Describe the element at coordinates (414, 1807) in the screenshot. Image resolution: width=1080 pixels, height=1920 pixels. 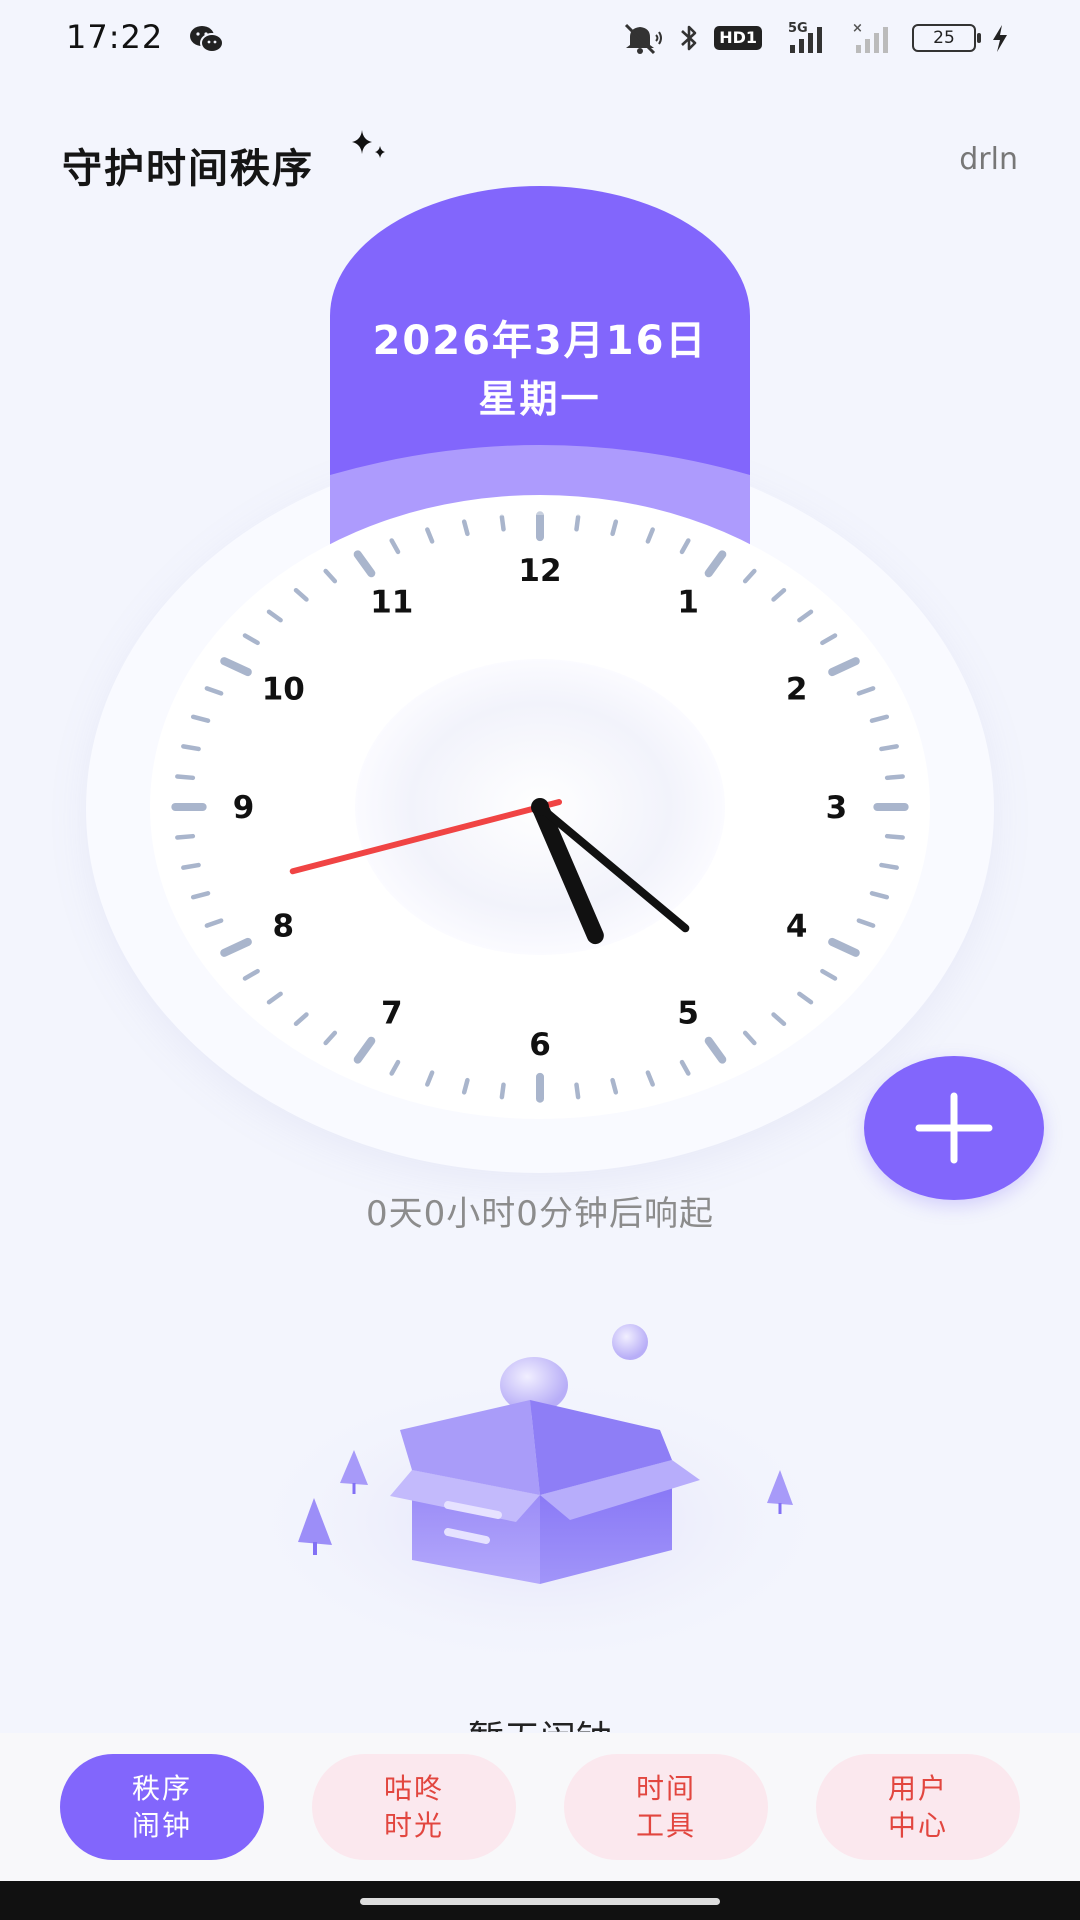
I see `nav-gudong-tab: 咕咚 时光` at that location.